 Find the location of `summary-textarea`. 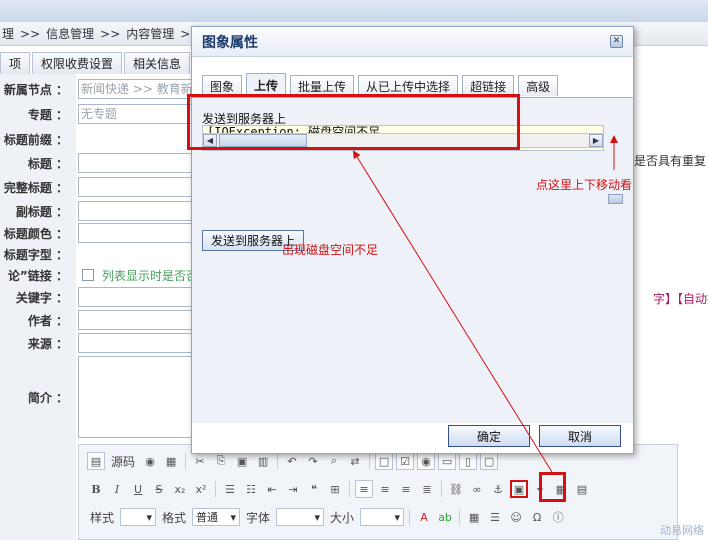

summary-textarea is located at coordinates (137, 397).